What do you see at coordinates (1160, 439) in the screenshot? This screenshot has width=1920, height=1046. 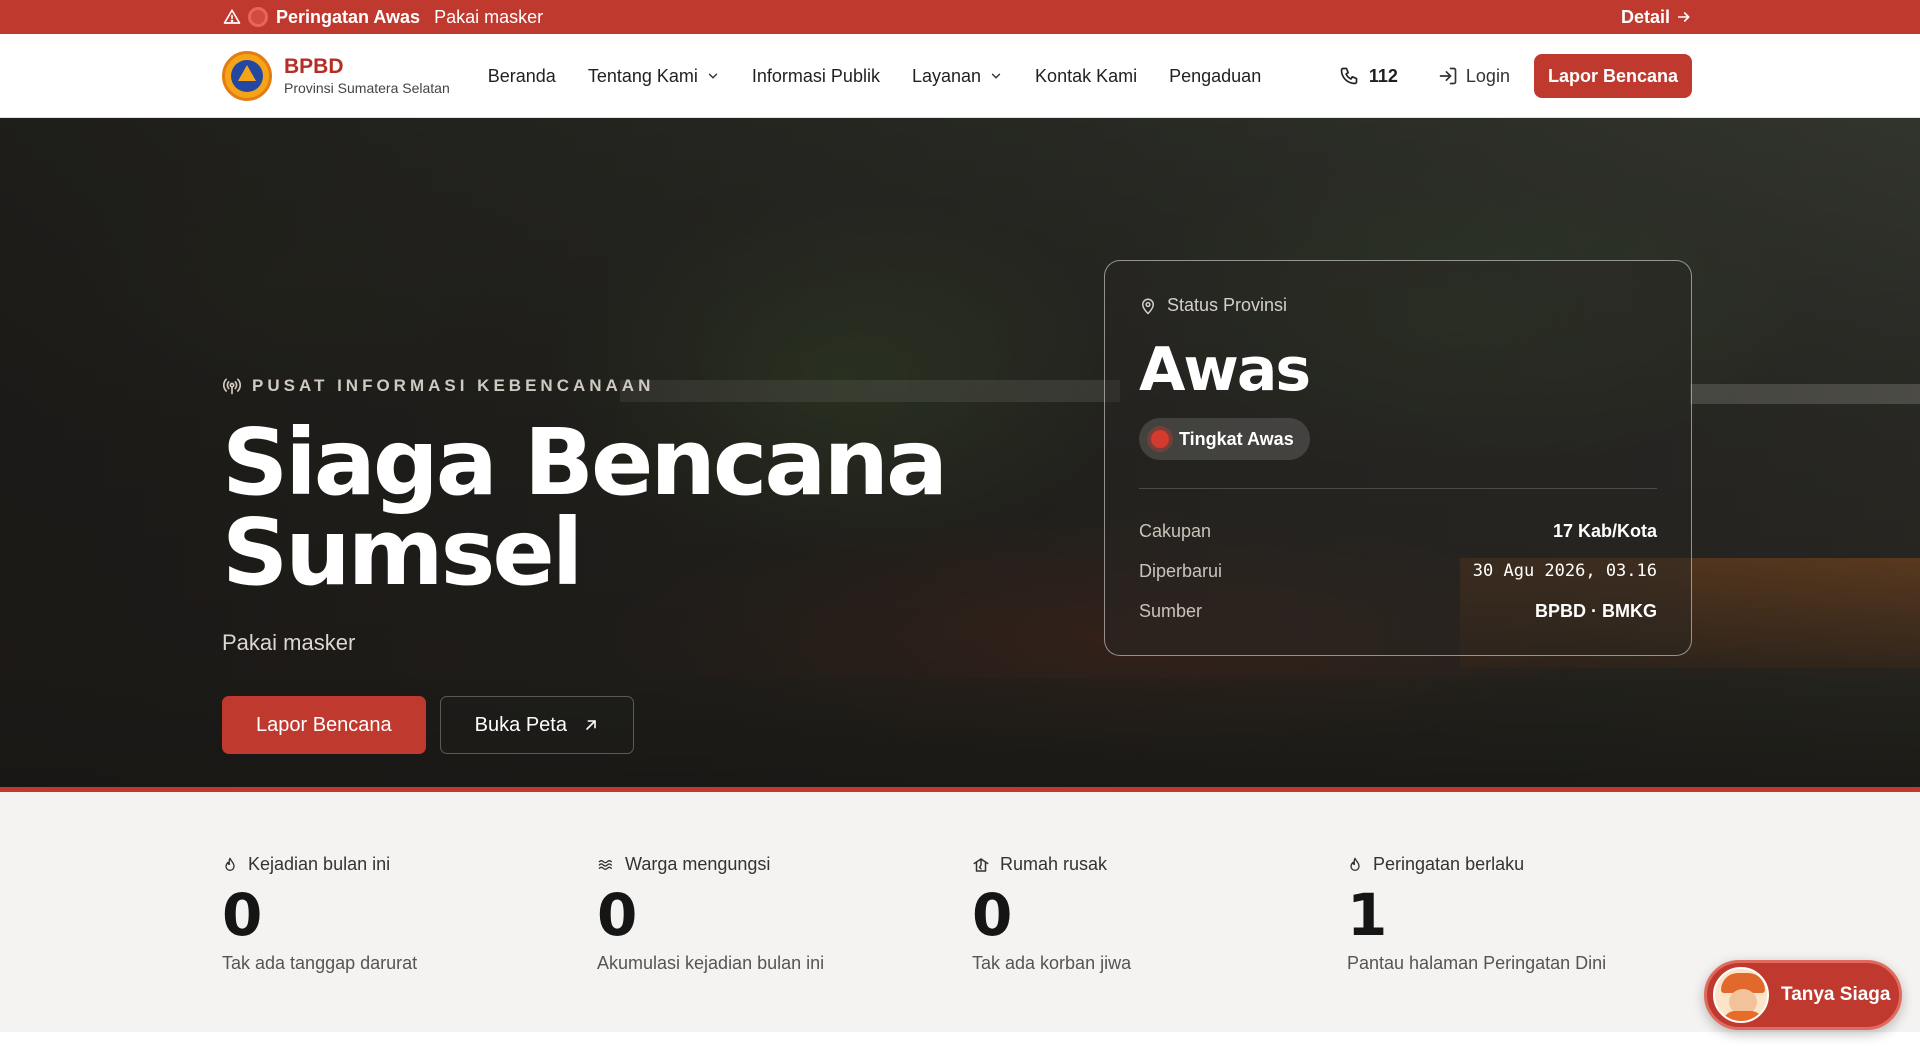 I see `status-dot` at bounding box center [1160, 439].